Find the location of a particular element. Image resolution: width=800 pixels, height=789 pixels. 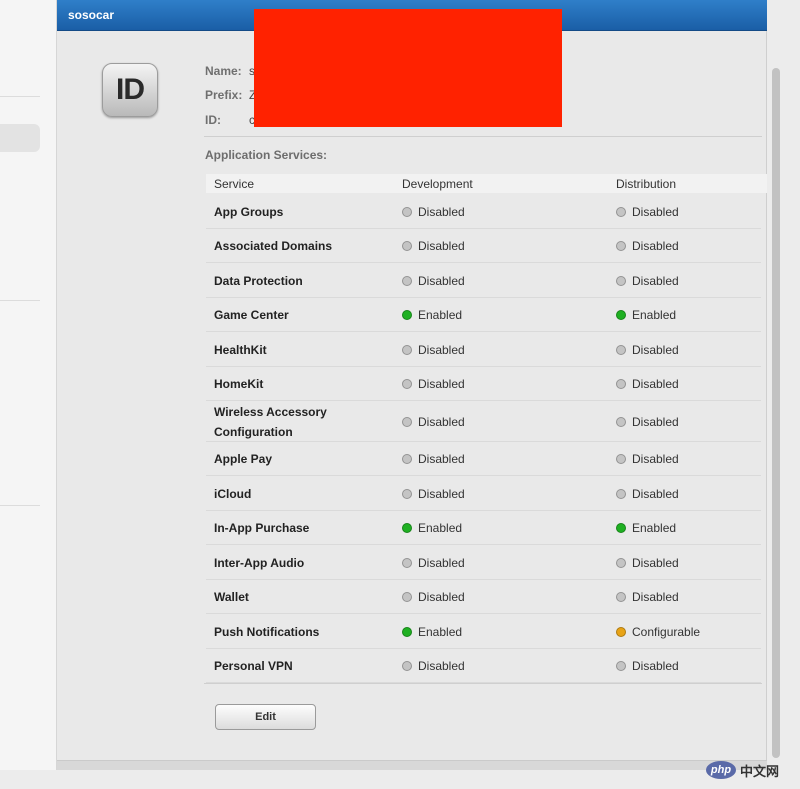

panel-title: sosocar is located at coordinates (91, 15).